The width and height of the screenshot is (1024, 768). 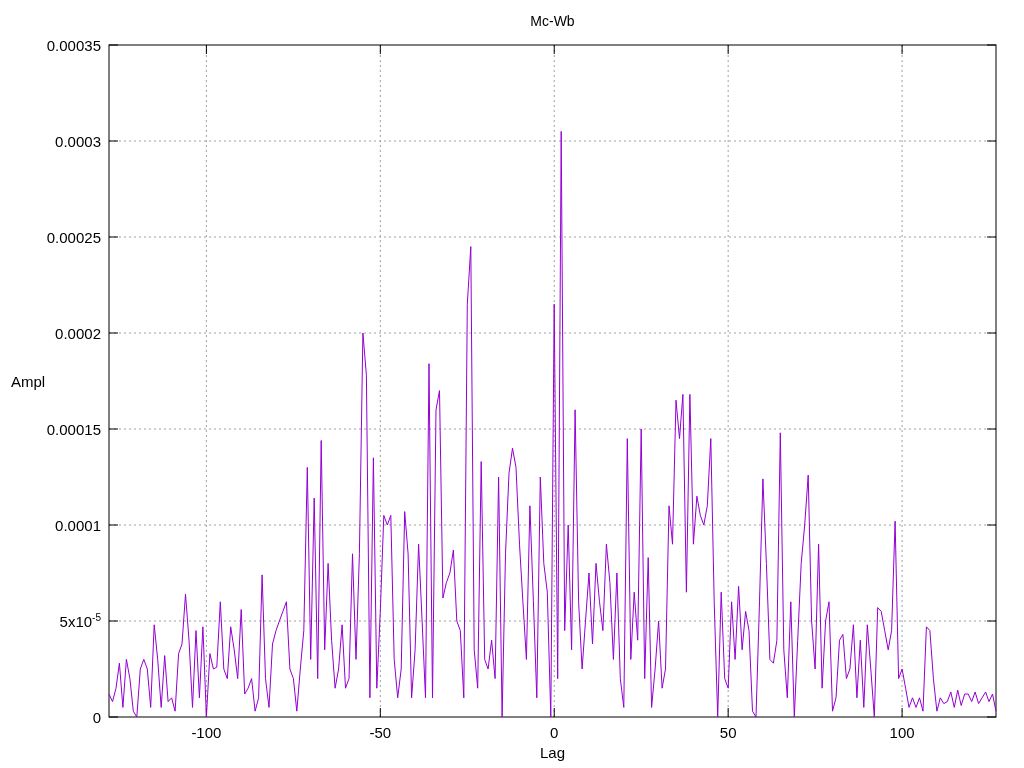 What do you see at coordinates (206, 732) in the screenshot?
I see `x-tick-label: -100` at bounding box center [206, 732].